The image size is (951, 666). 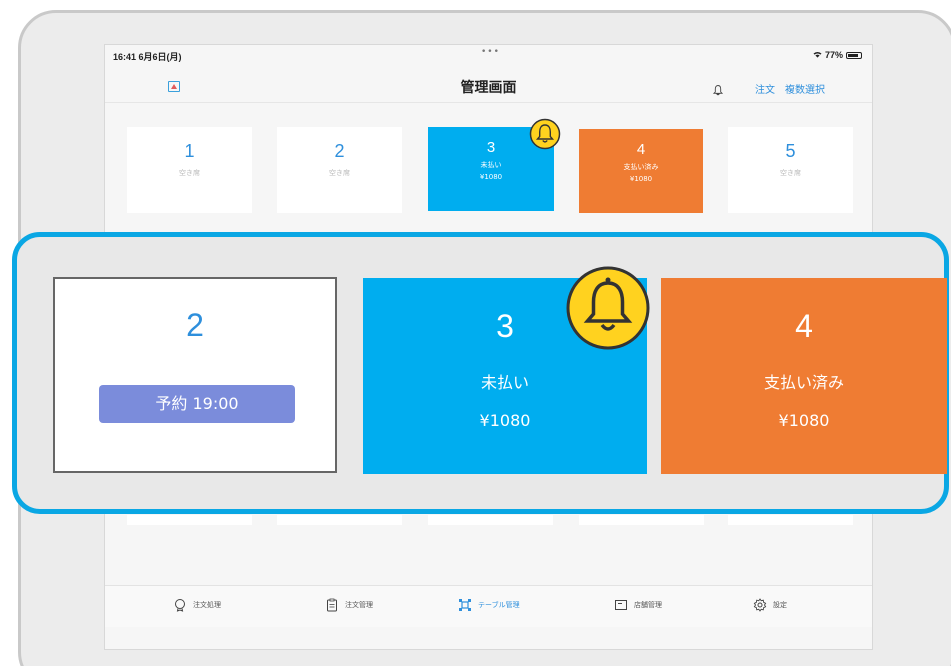 I want to click on order-button: 注文, so click(x=765, y=88).